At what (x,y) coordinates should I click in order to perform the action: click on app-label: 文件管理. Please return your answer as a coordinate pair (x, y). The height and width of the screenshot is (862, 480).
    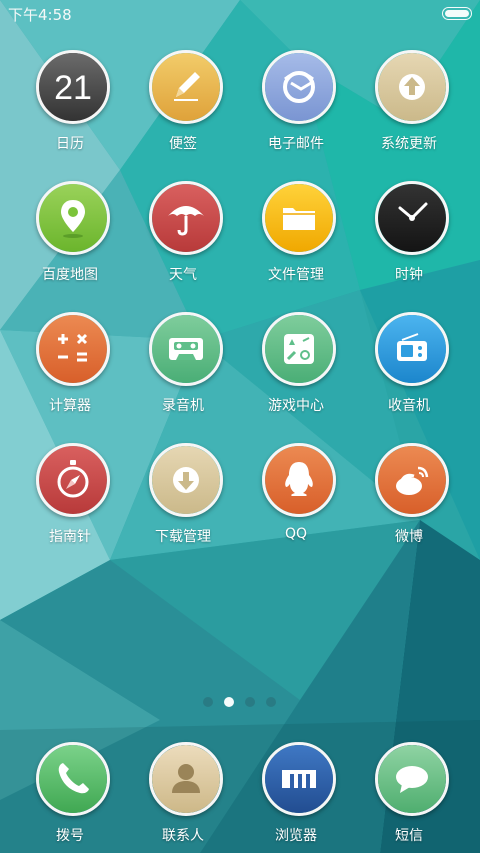
    Looking at the image, I should click on (296, 275).